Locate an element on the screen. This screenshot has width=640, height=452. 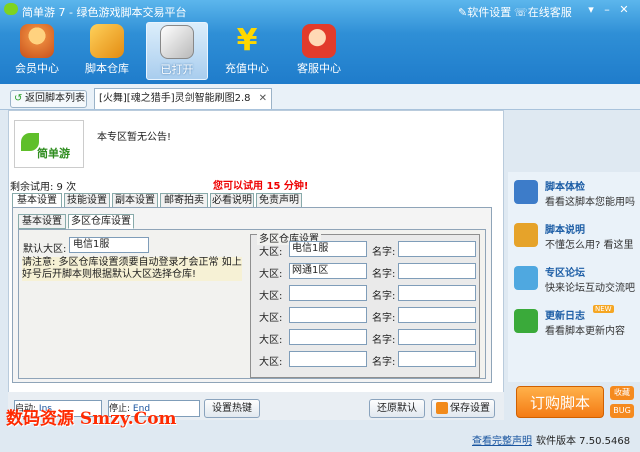
nav-recharge-center: ¥ 充值中心 is located at coordinates (247, 51).